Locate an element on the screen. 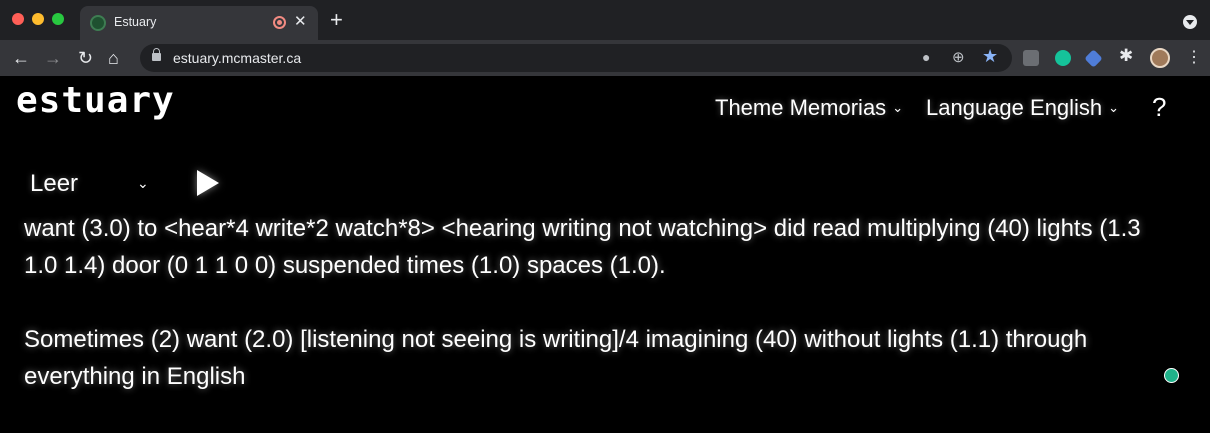  browser-menu-icon: ⋮ is located at coordinates (1194, 58).